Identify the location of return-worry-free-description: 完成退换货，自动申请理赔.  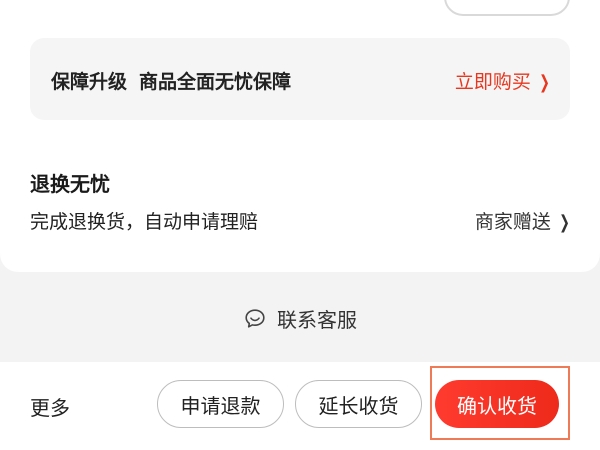
(144, 222).